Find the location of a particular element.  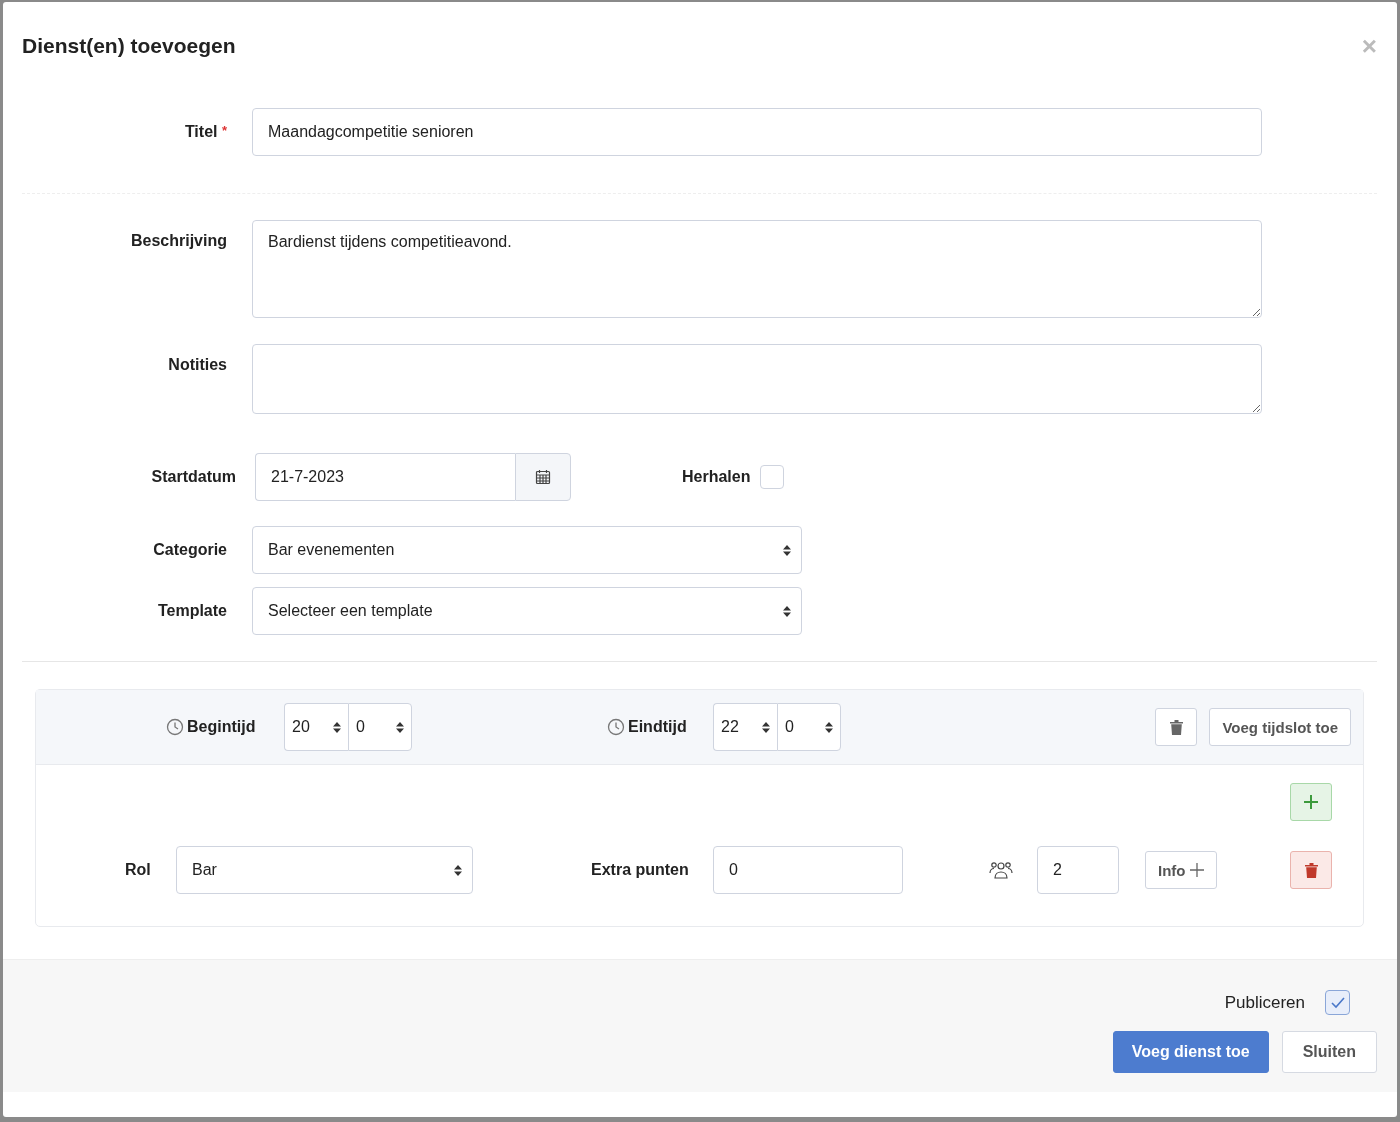

field-label: Titel is located at coordinates (201, 131).